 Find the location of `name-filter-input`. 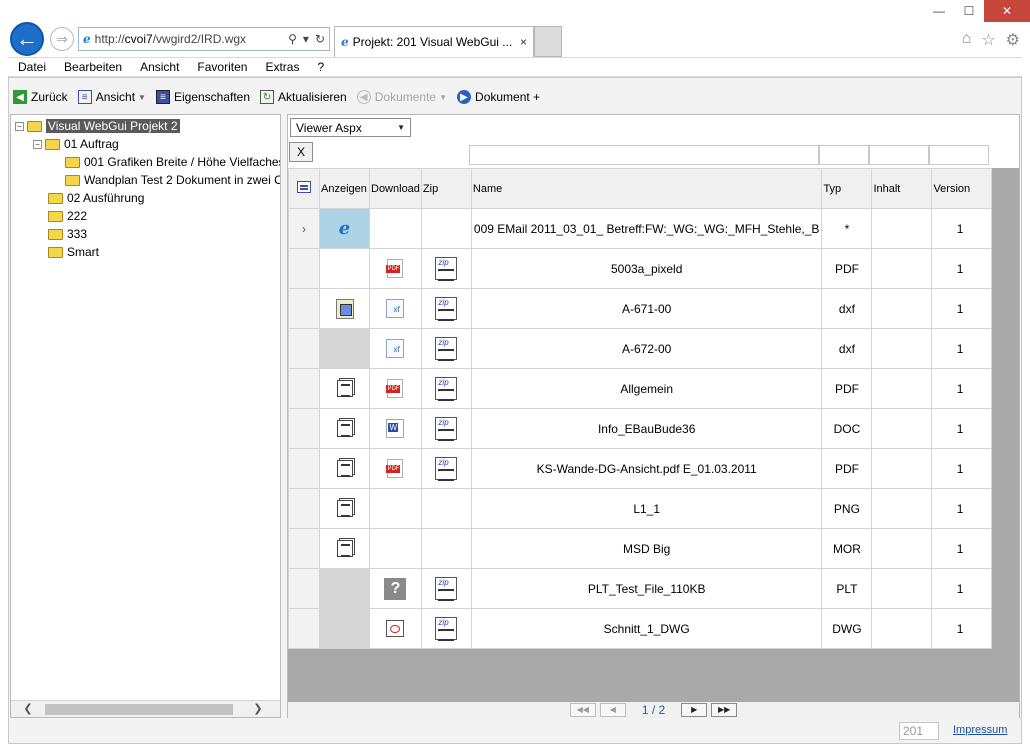

name-filter-input is located at coordinates (644, 155).